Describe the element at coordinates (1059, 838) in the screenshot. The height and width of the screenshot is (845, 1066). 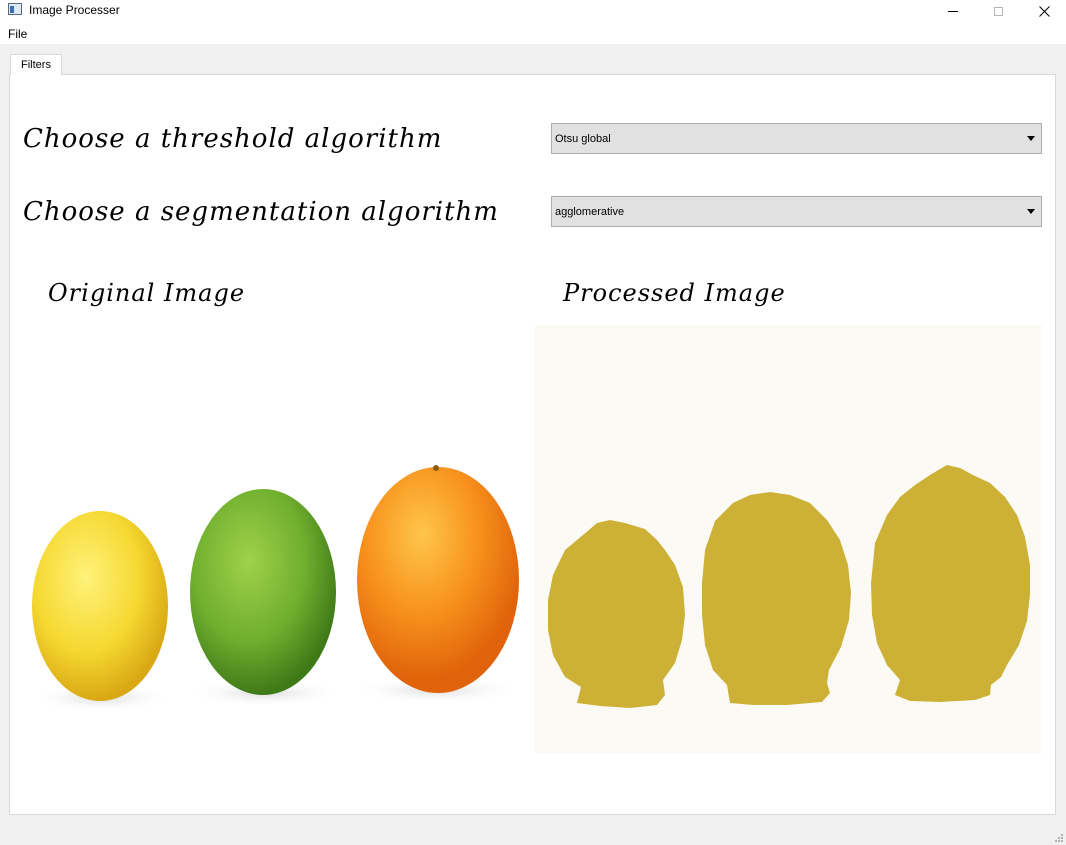
I see `resize-grip-icon` at that location.